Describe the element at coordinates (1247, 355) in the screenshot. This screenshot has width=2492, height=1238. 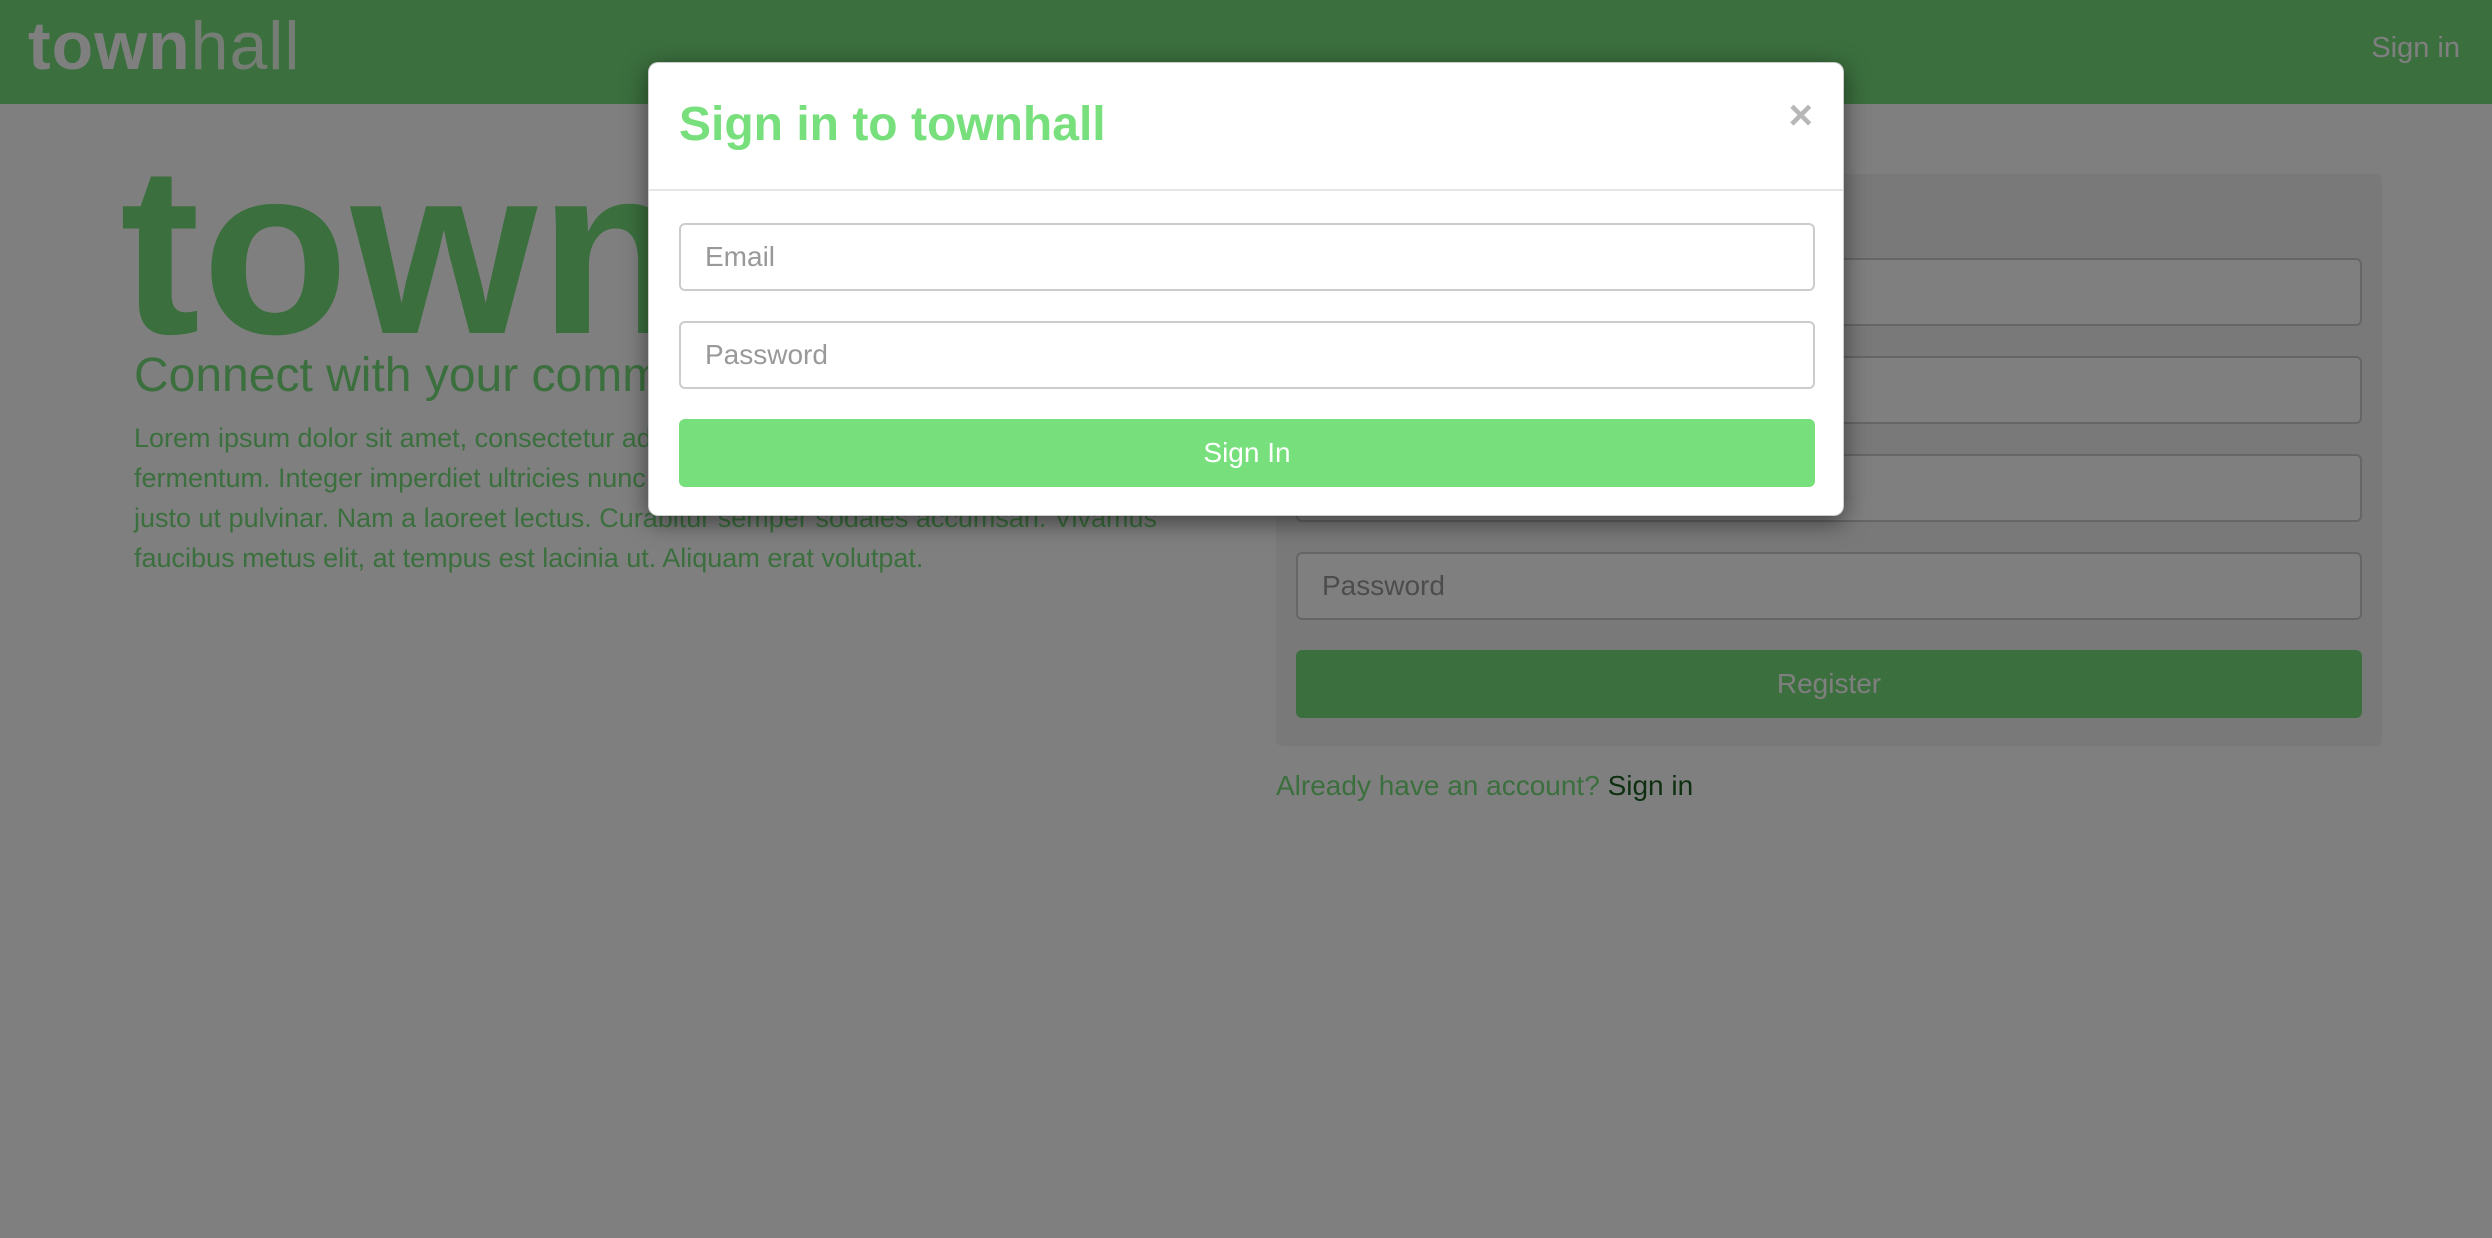
I see `password-field` at that location.